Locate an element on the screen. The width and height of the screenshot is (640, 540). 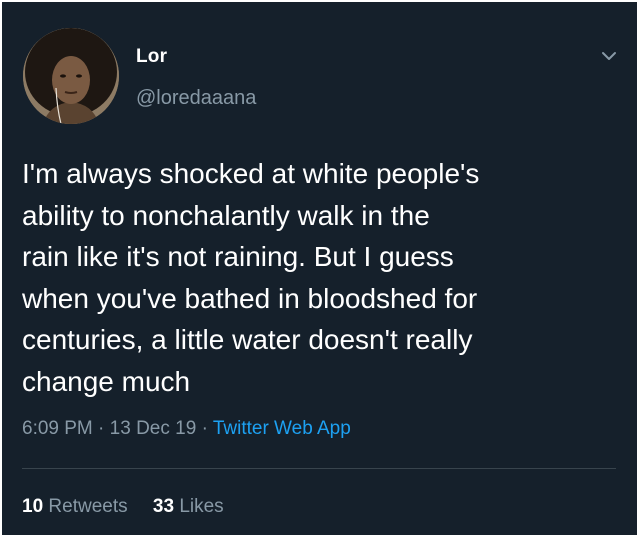
retweets-label: Retweets is located at coordinates (88, 506).